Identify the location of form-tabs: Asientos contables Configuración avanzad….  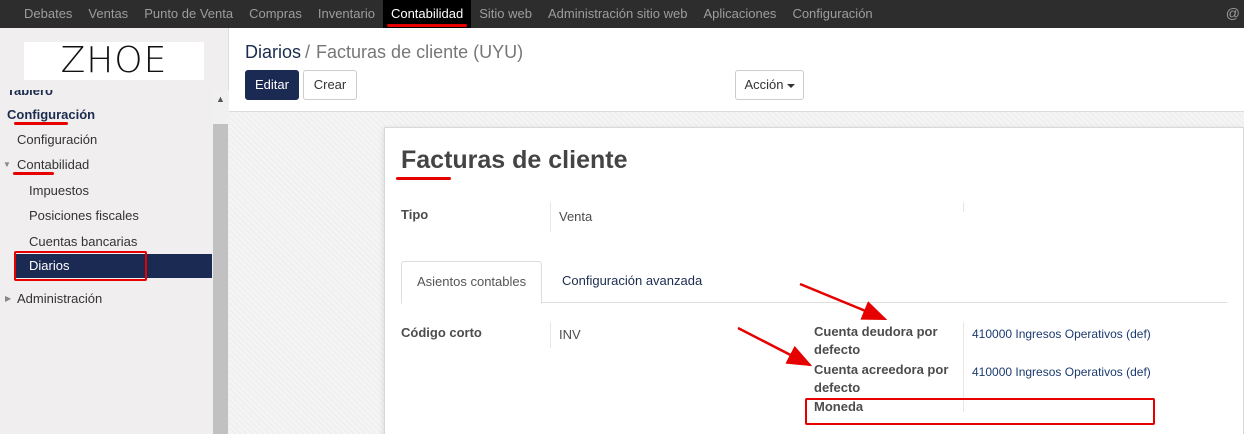
(814, 282).